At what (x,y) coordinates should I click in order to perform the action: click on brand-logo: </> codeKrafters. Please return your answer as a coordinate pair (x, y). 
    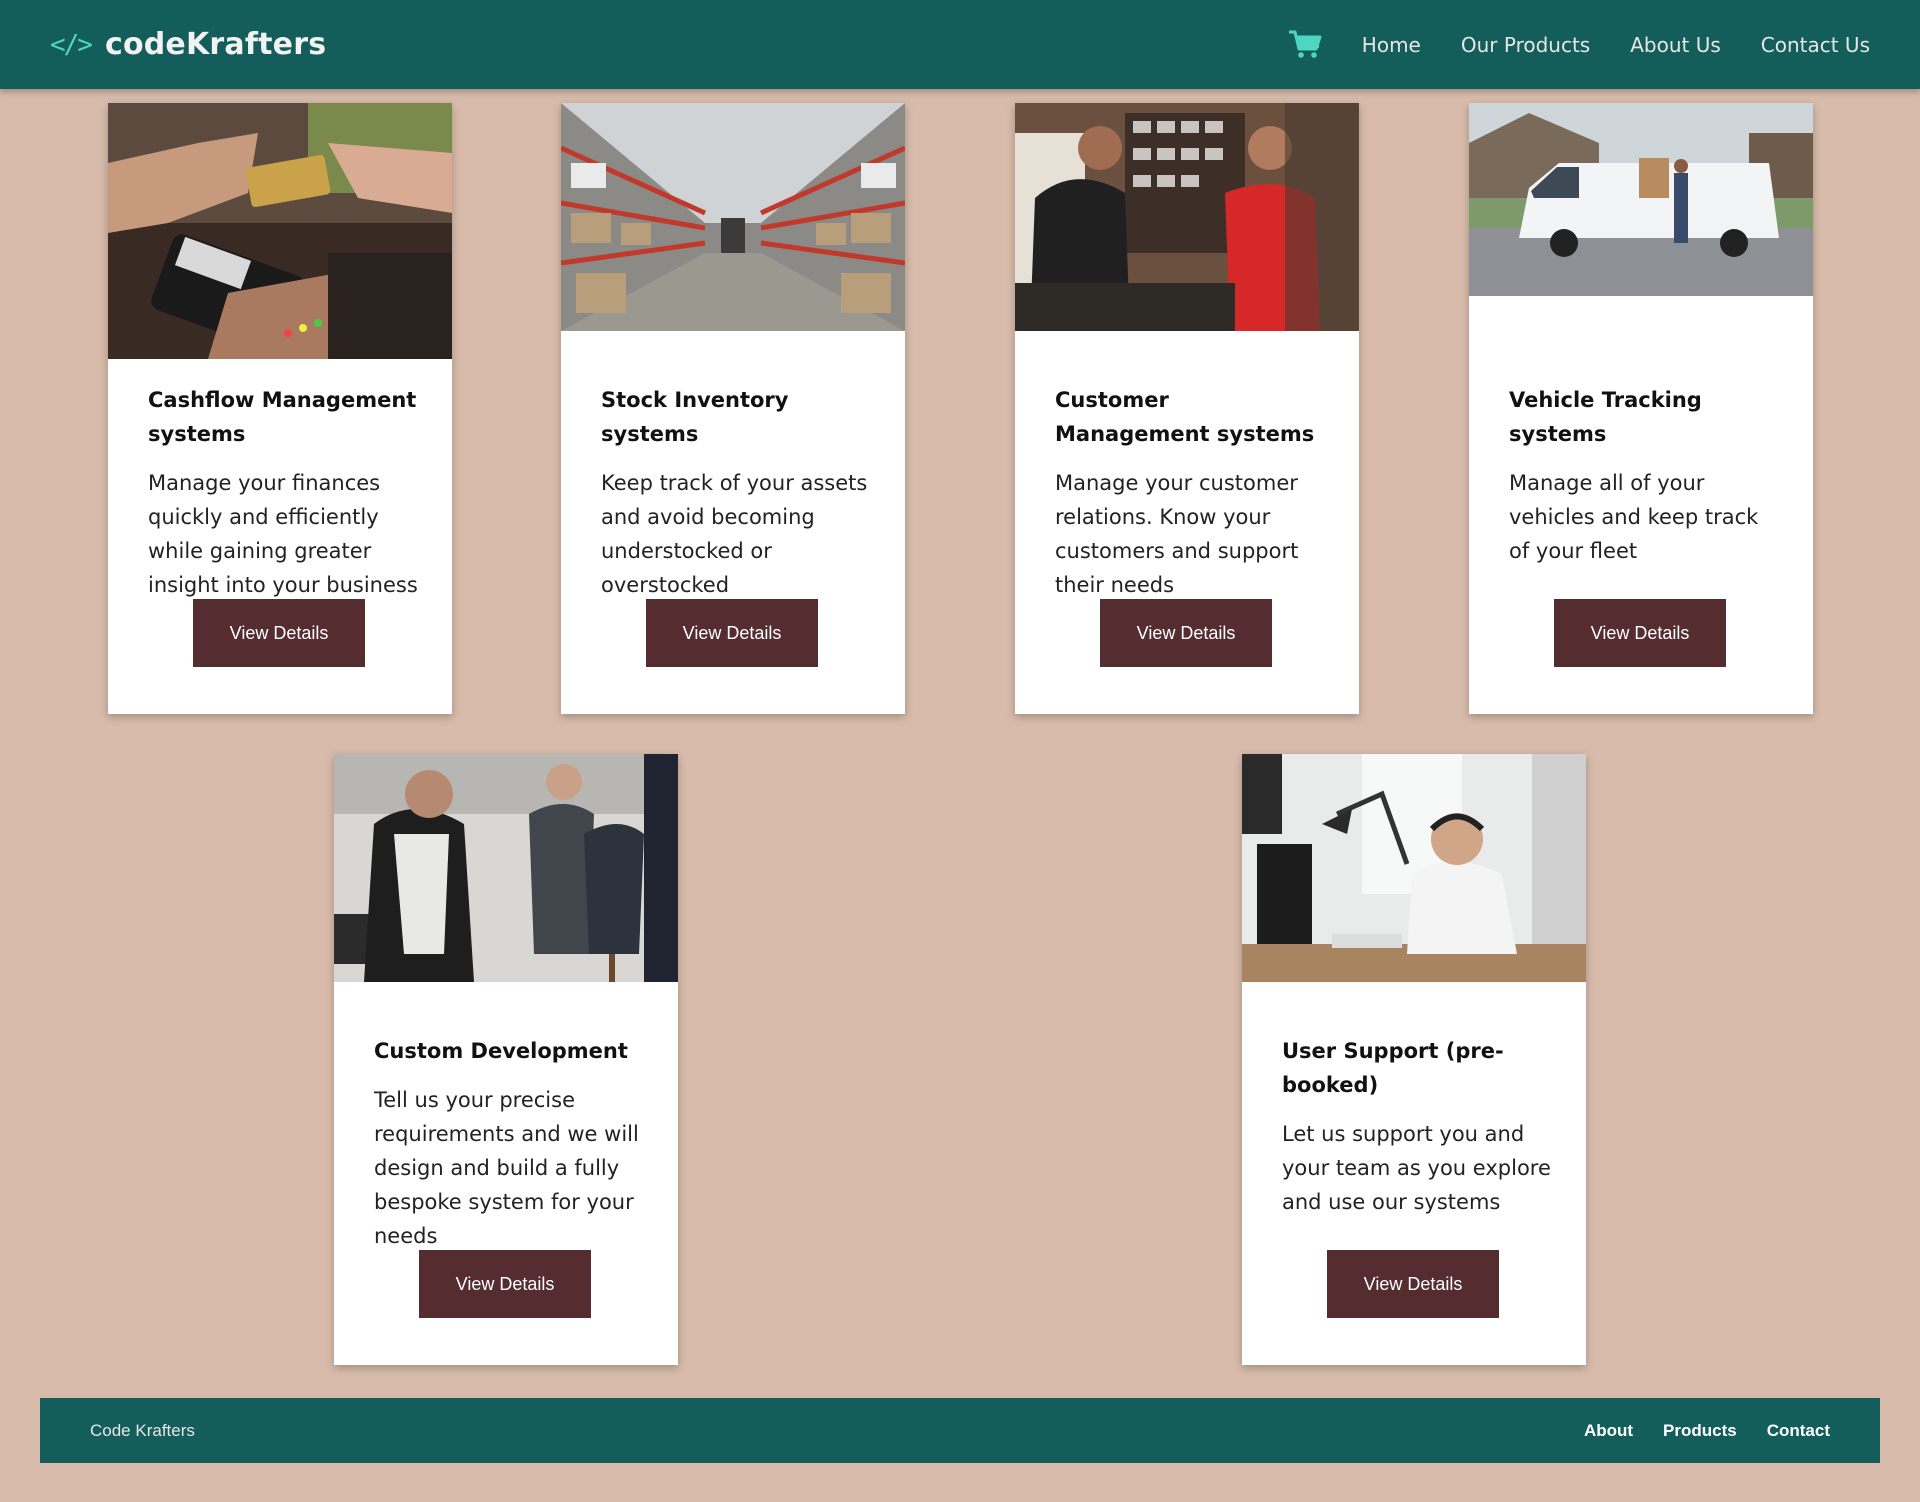
    Looking at the image, I should click on (188, 44).